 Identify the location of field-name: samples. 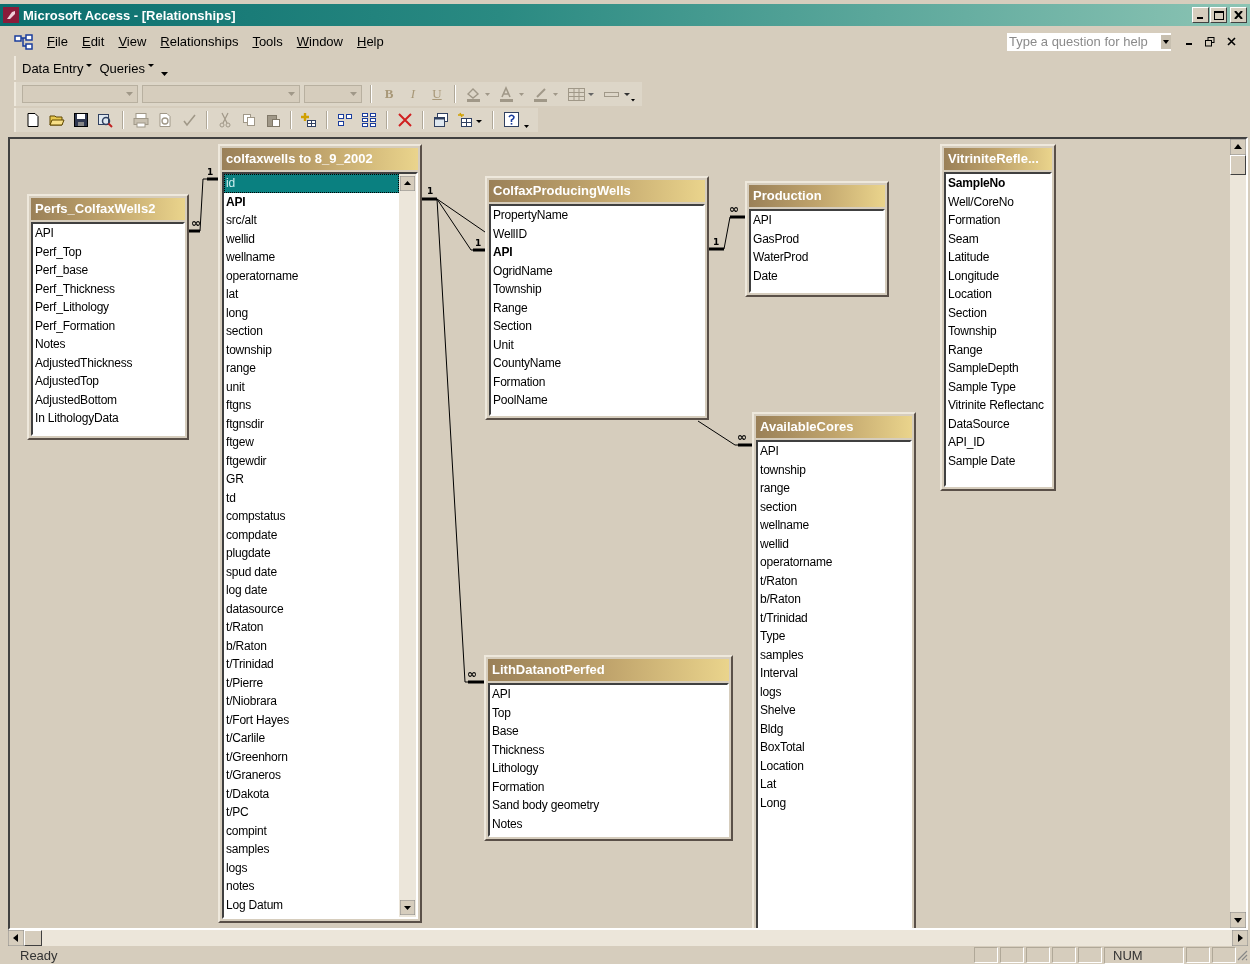
(311, 849).